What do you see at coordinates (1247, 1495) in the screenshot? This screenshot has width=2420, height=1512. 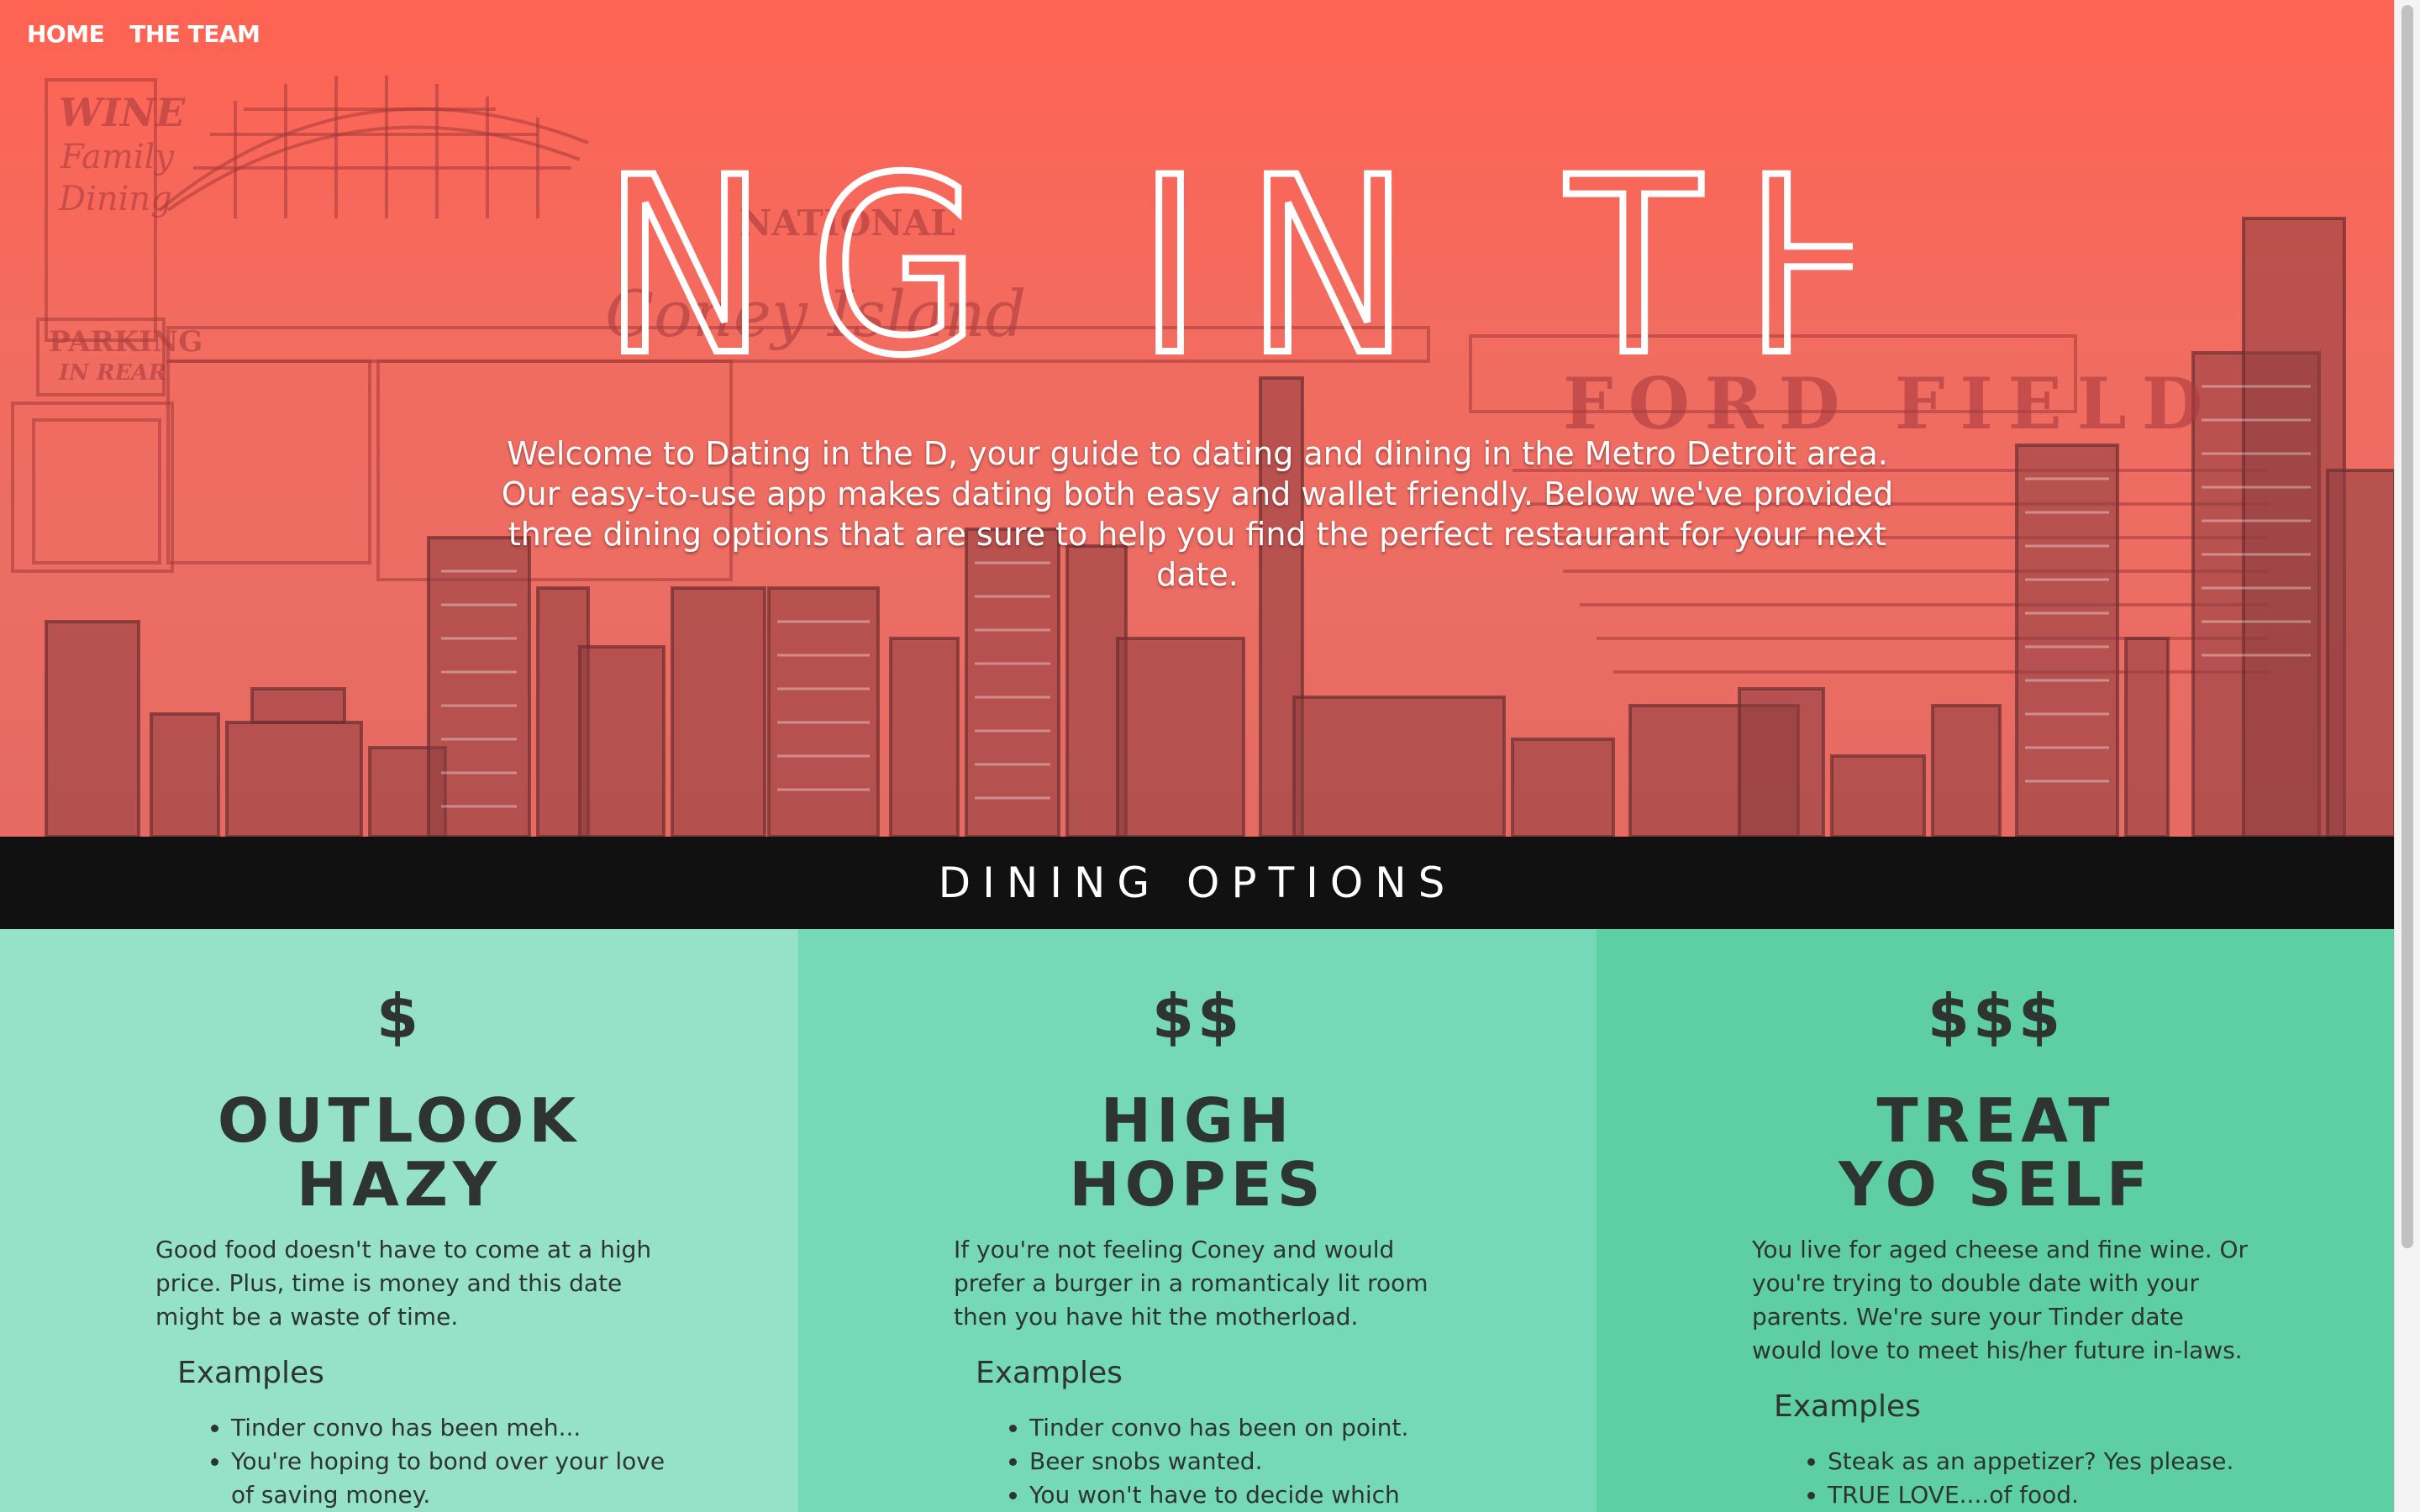 I see `list-item: You won't have to decide which` at bounding box center [1247, 1495].